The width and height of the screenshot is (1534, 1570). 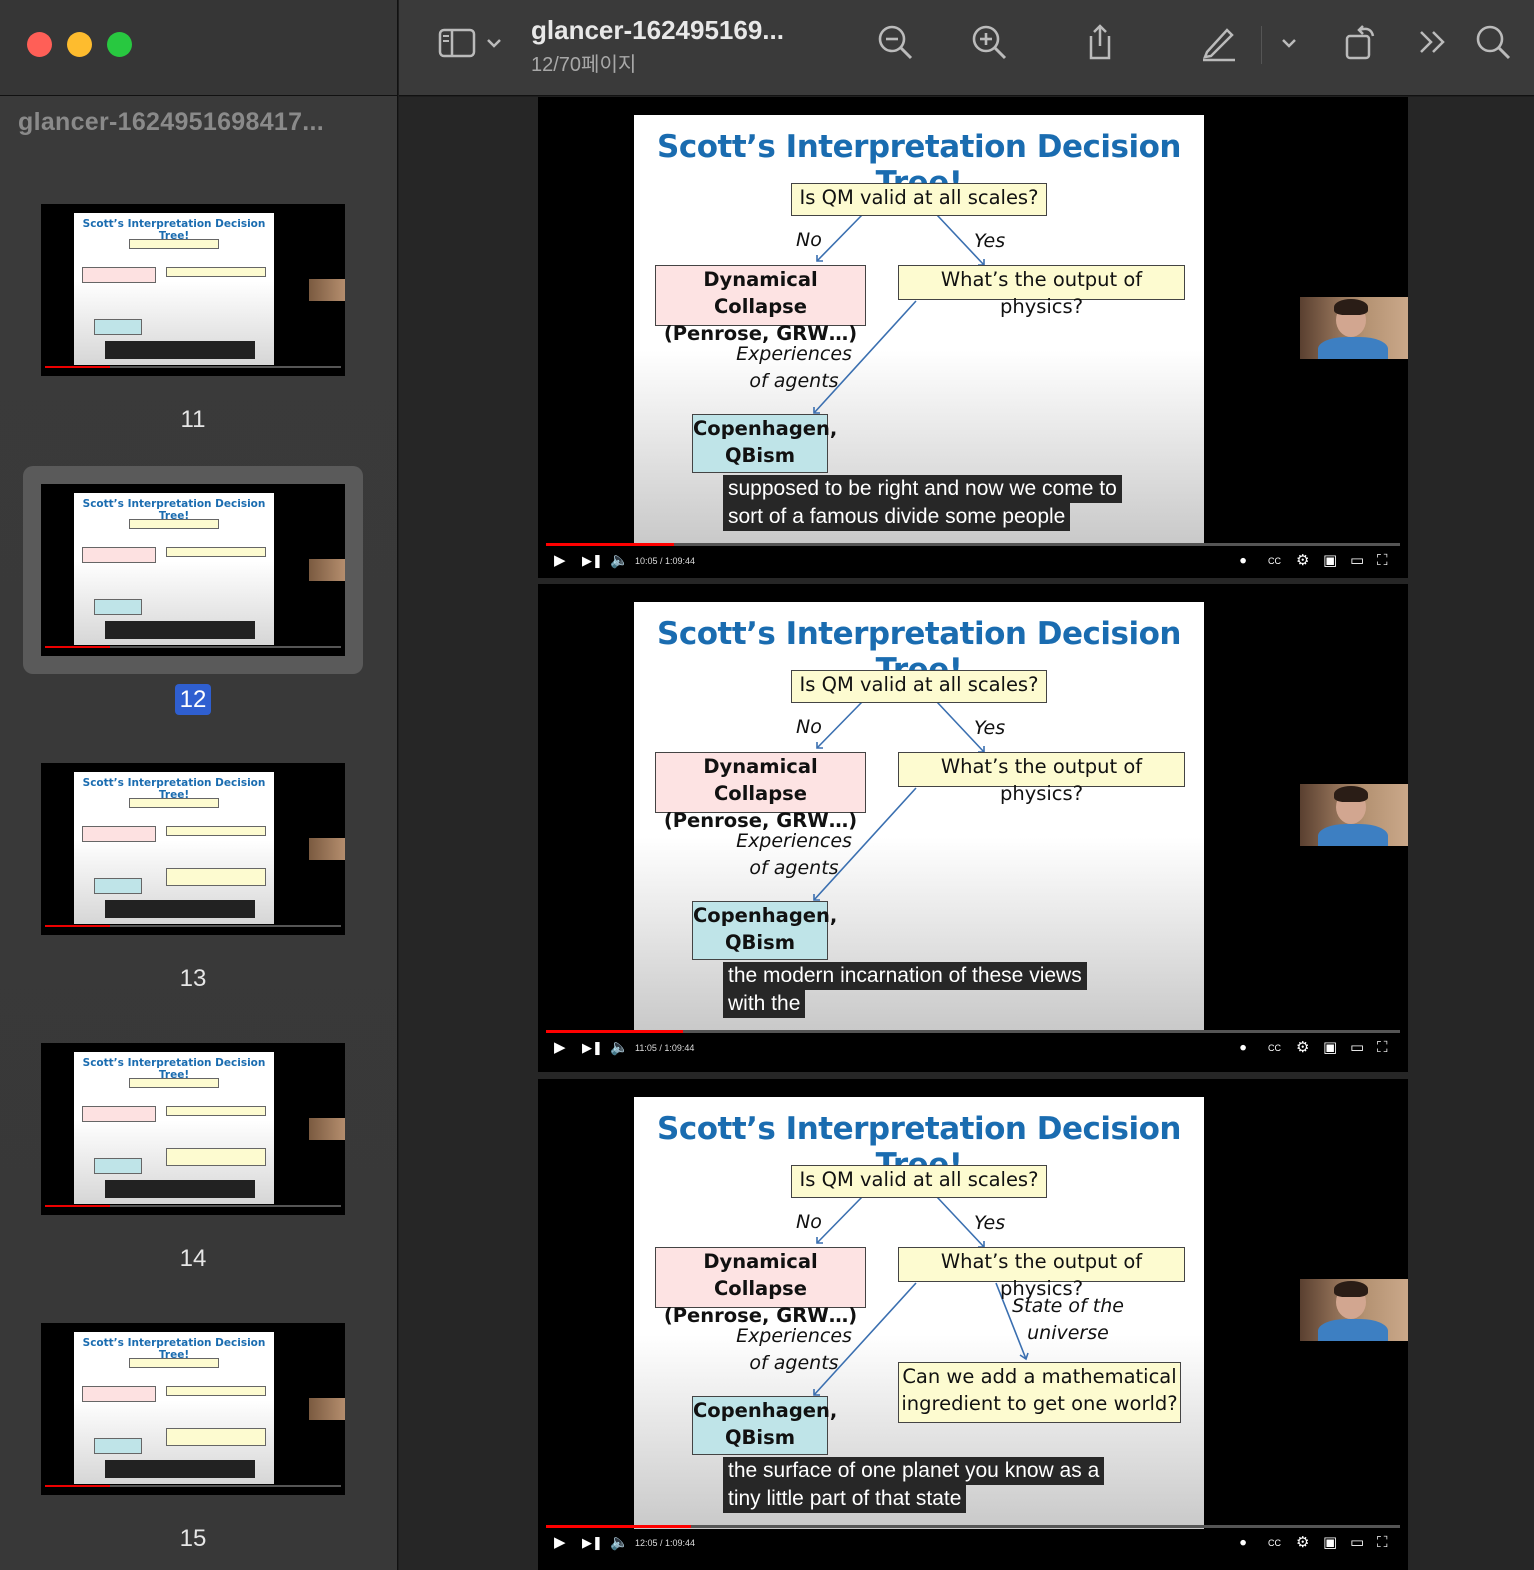 I want to click on sidebar-toggle-icon, so click(x=457, y=42).